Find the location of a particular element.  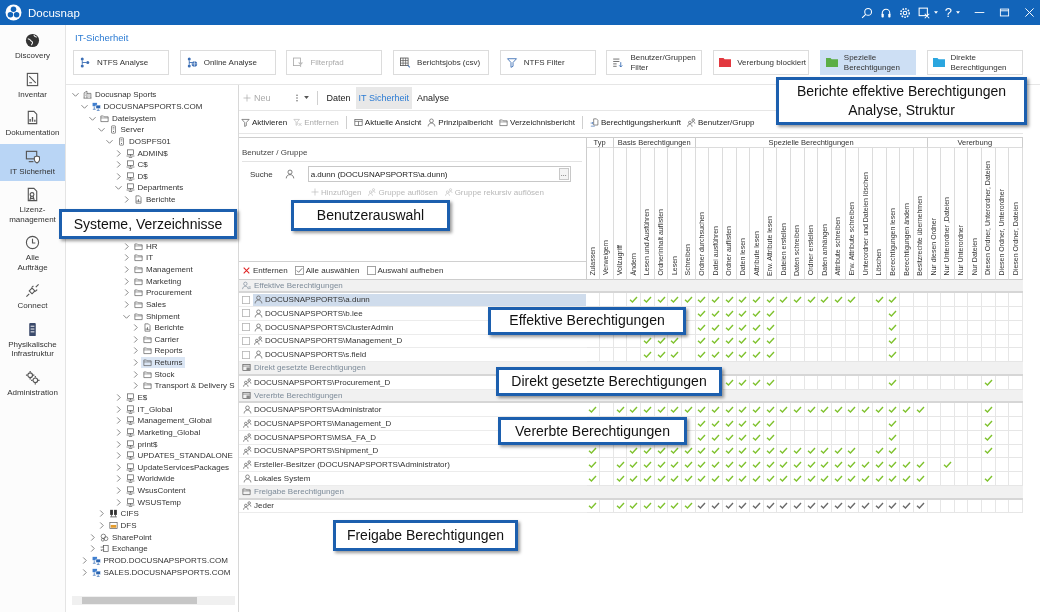

scrollbar-thumb is located at coordinates (139, 600).